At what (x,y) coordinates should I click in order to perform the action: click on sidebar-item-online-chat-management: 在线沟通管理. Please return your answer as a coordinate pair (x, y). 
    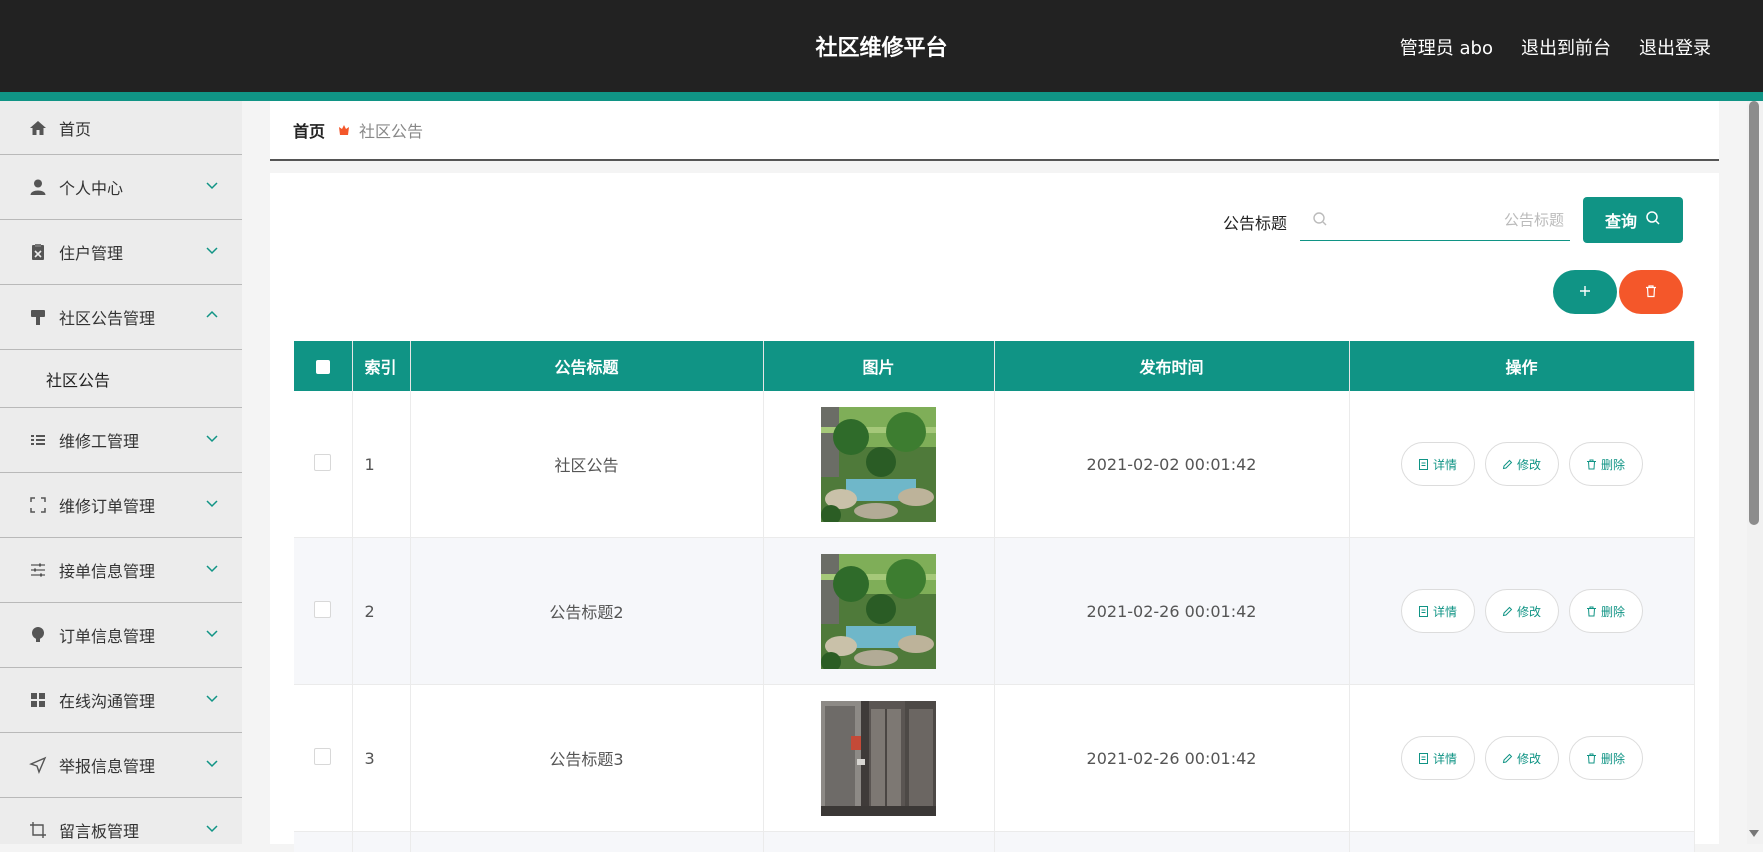
    Looking at the image, I should click on (121, 700).